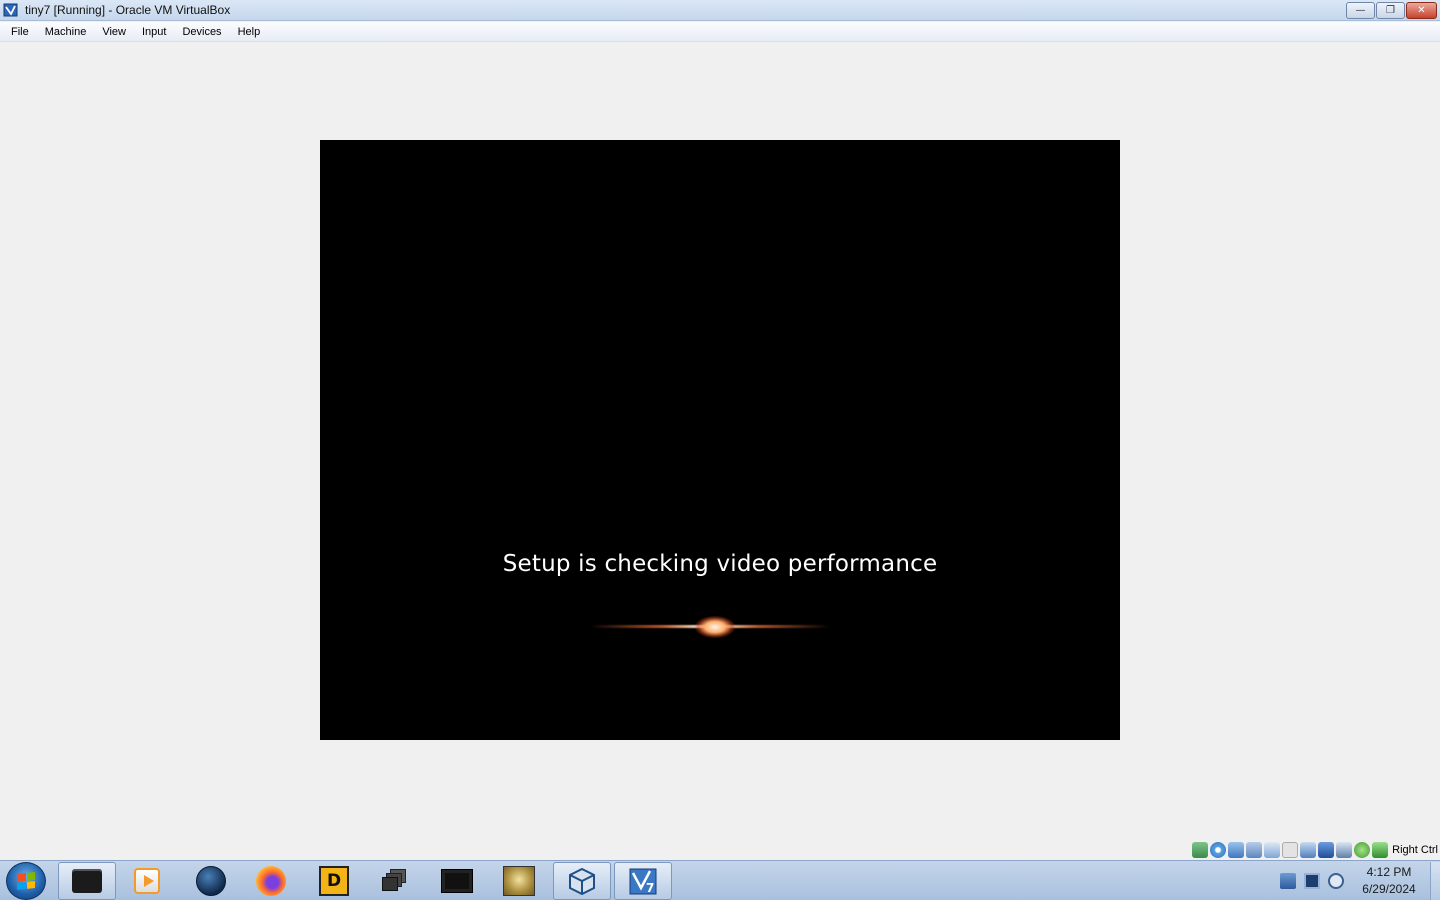  What do you see at coordinates (1312, 881) in the screenshot?
I see `network-tray-icon` at bounding box center [1312, 881].